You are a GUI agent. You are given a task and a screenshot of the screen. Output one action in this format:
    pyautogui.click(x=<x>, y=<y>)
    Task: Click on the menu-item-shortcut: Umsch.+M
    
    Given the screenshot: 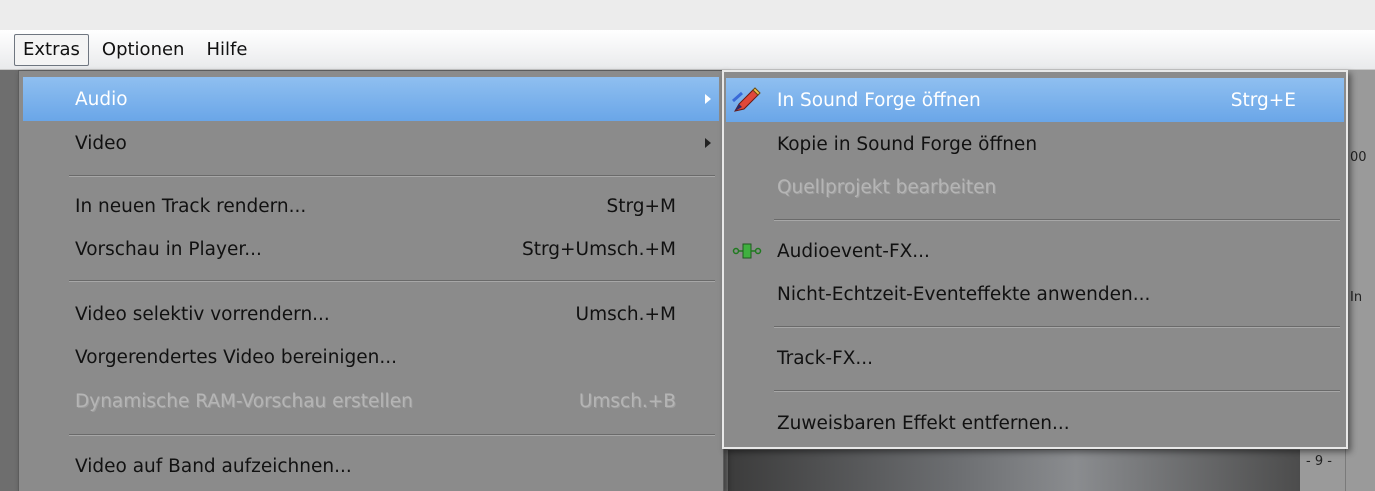 What is the action you would take?
    pyautogui.click(x=625, y=314)
    